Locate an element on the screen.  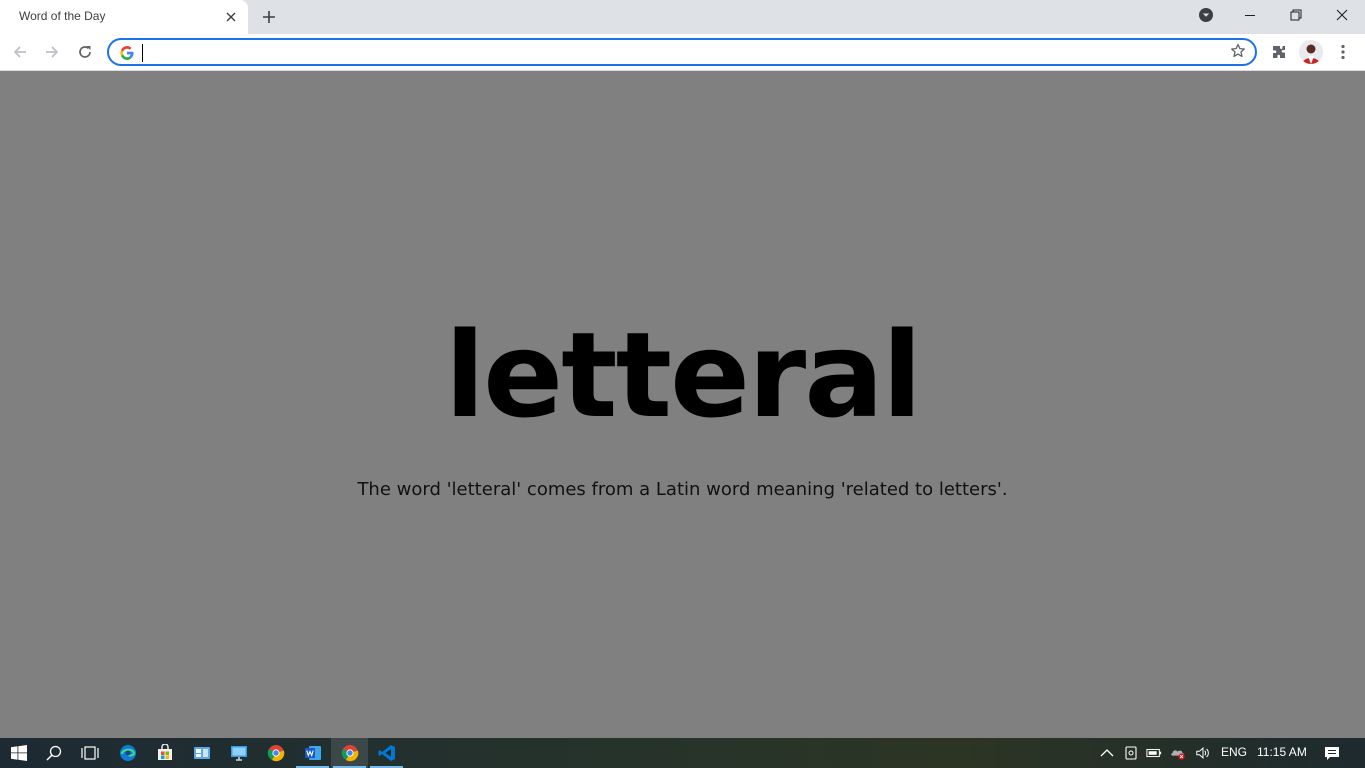
address-bar is located at coordinates (682, 52).